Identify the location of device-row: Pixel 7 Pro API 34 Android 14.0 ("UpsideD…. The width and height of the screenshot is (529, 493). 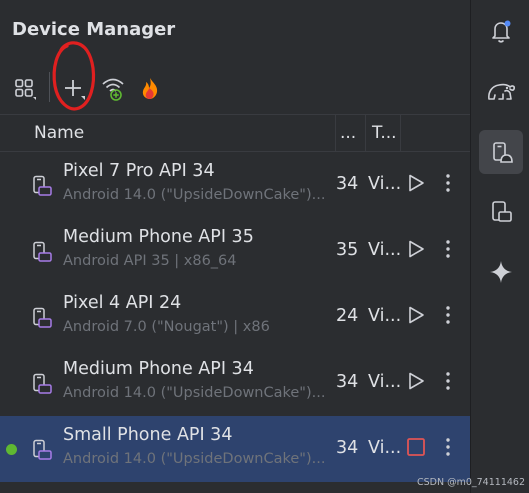
(235, 185).